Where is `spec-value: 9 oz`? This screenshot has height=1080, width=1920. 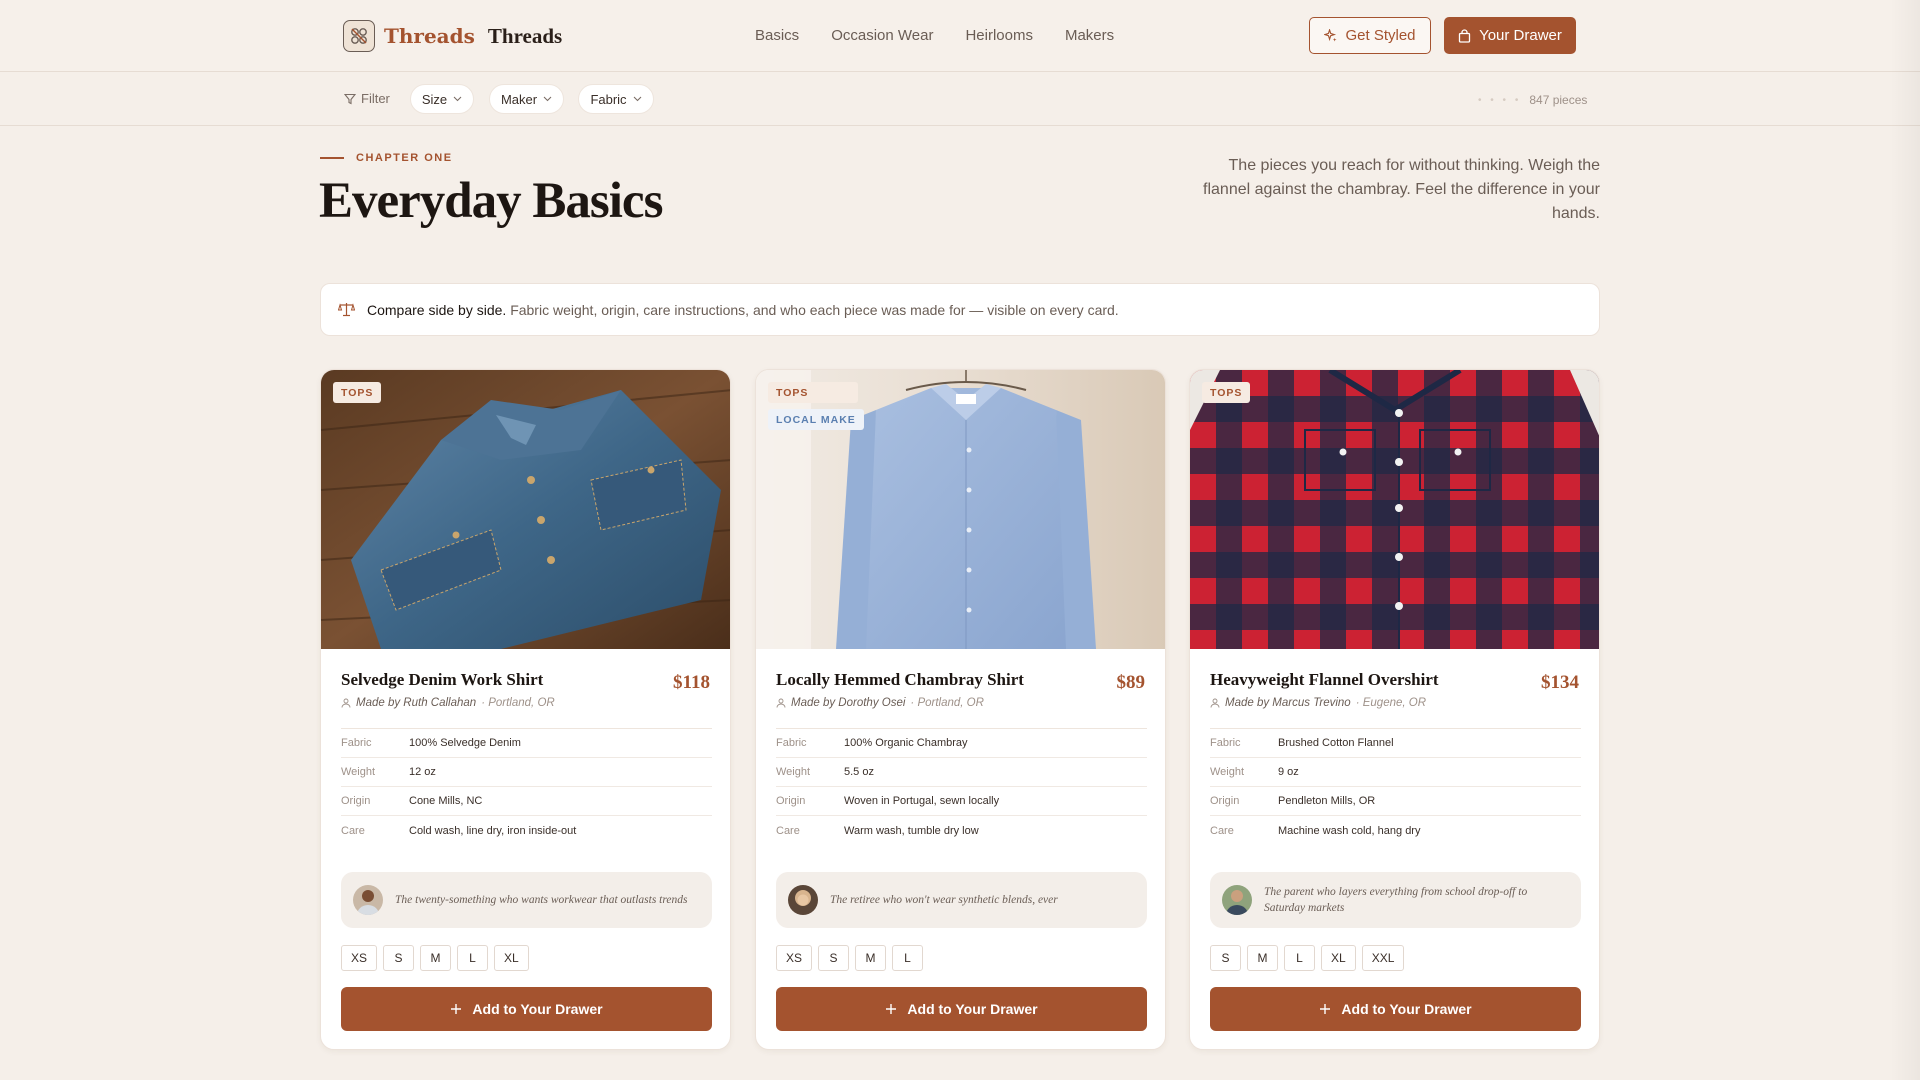 spec-value: 9 oz is located at coordinates (1288, 772).